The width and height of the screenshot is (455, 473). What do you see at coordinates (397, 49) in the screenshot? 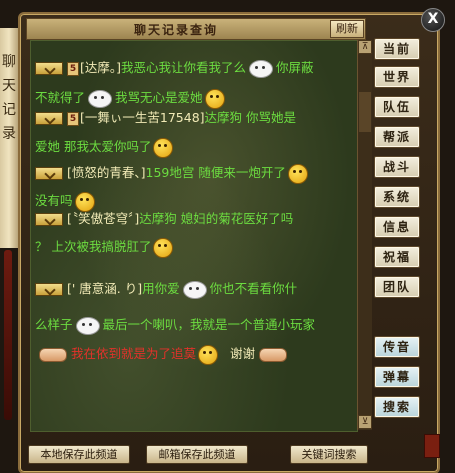
I see `tab-current: 当前` at bounding box center [397, 49].